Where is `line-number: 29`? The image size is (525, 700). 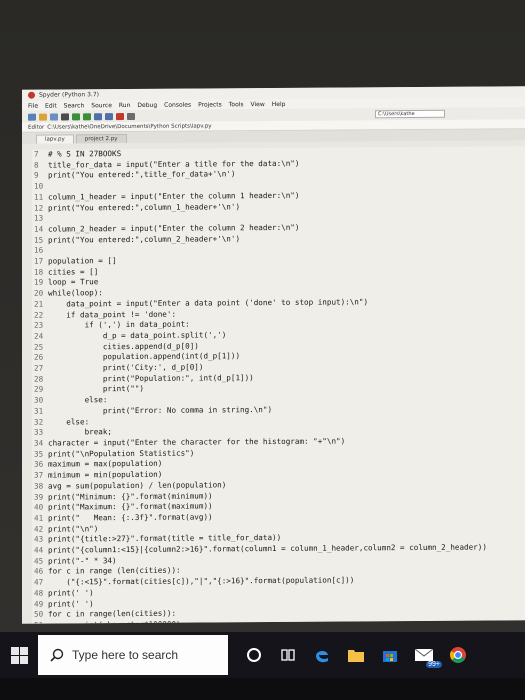 line-number: 29 is located at coordinates (39, 390).